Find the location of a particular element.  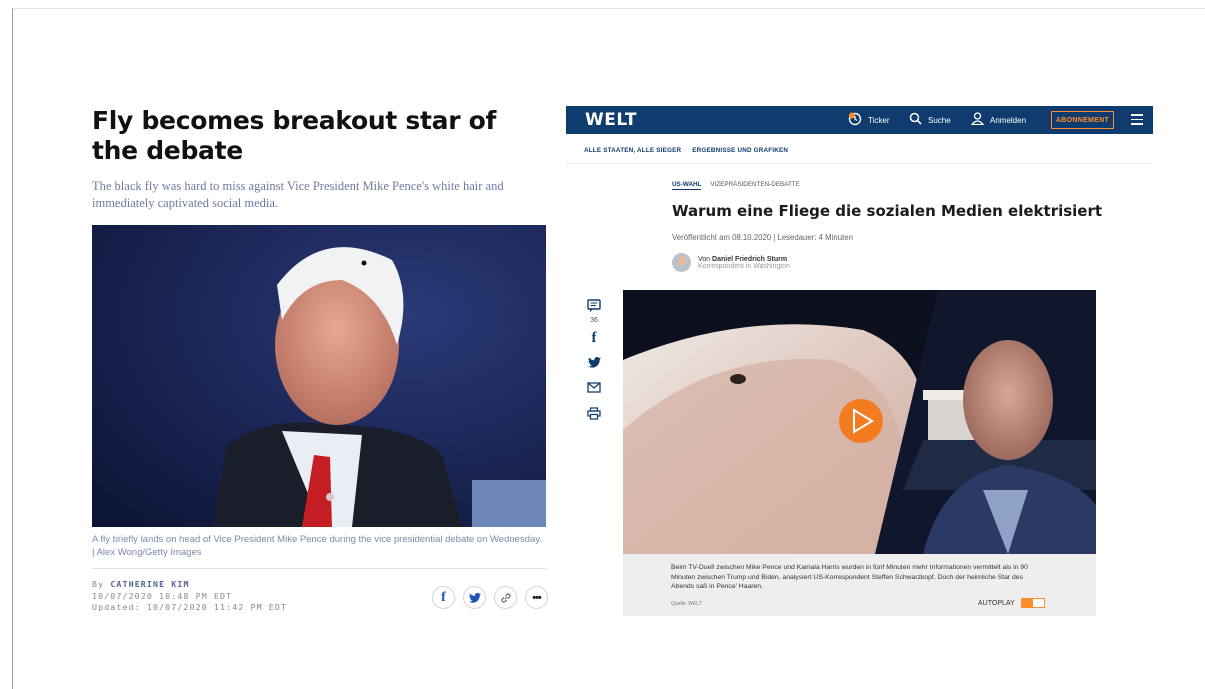

video-source: Quelle: WELT is located at coordinates (686, 604).